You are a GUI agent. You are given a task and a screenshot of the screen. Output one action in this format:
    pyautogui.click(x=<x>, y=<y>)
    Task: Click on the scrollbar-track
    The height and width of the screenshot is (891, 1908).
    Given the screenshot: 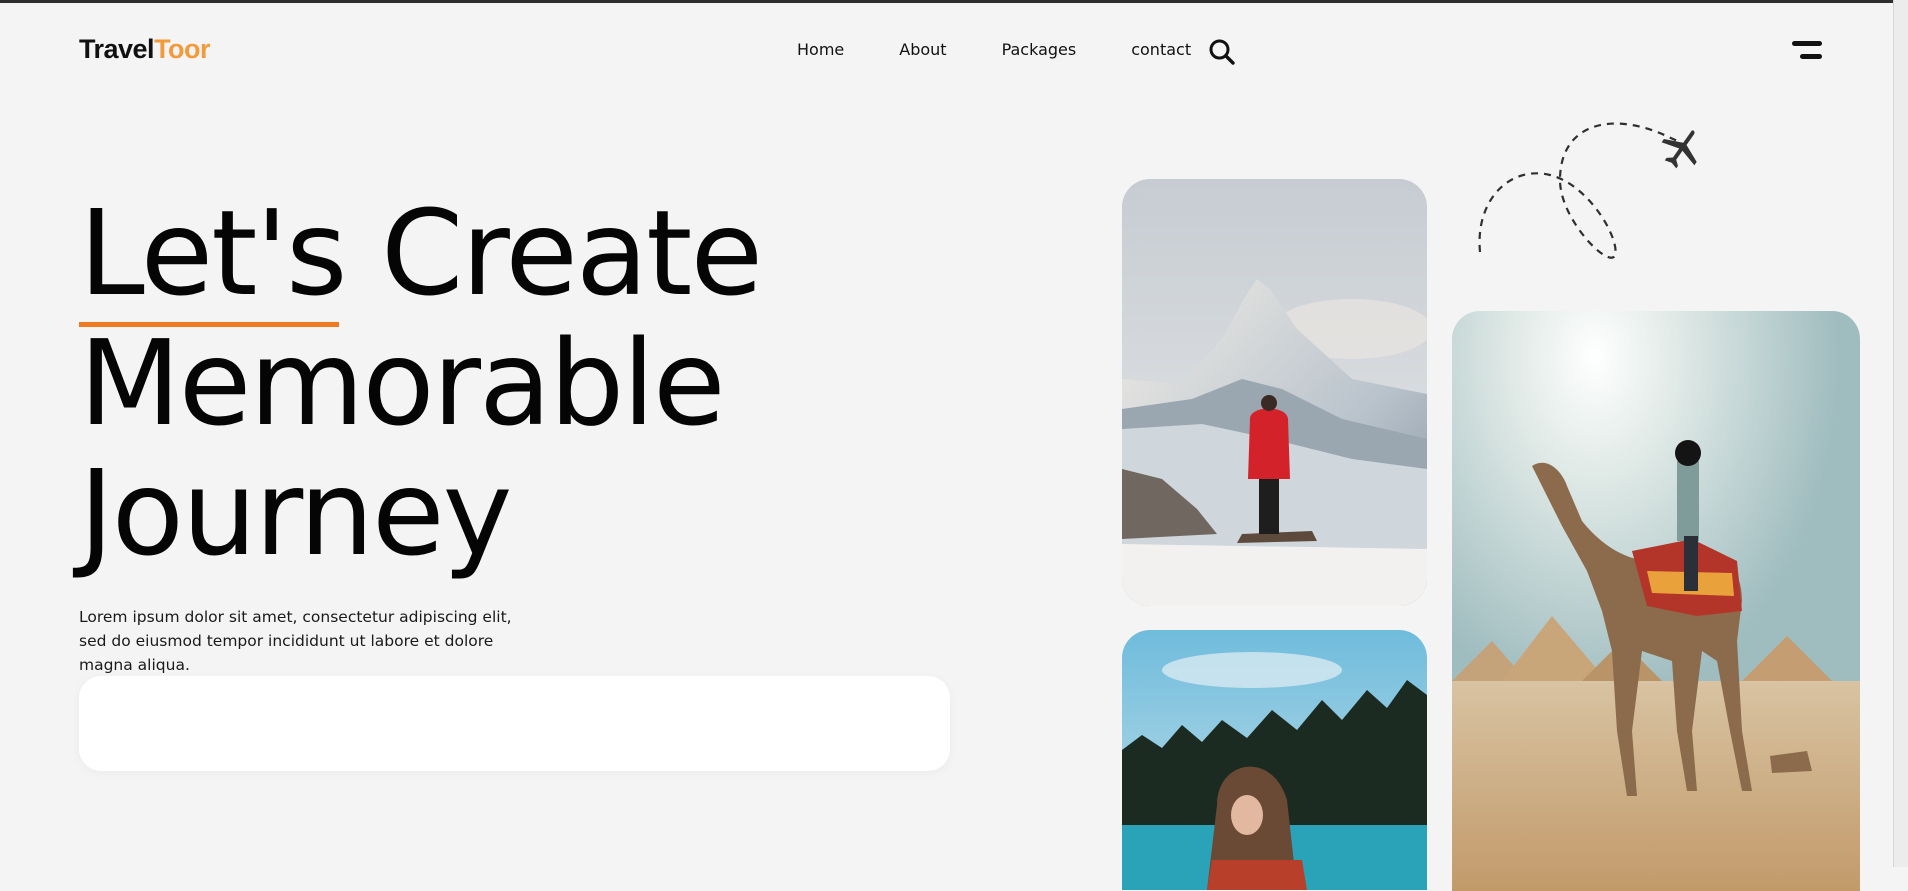 What is the action you would take?
    pyautogui.click(x=1900, y=433)
    